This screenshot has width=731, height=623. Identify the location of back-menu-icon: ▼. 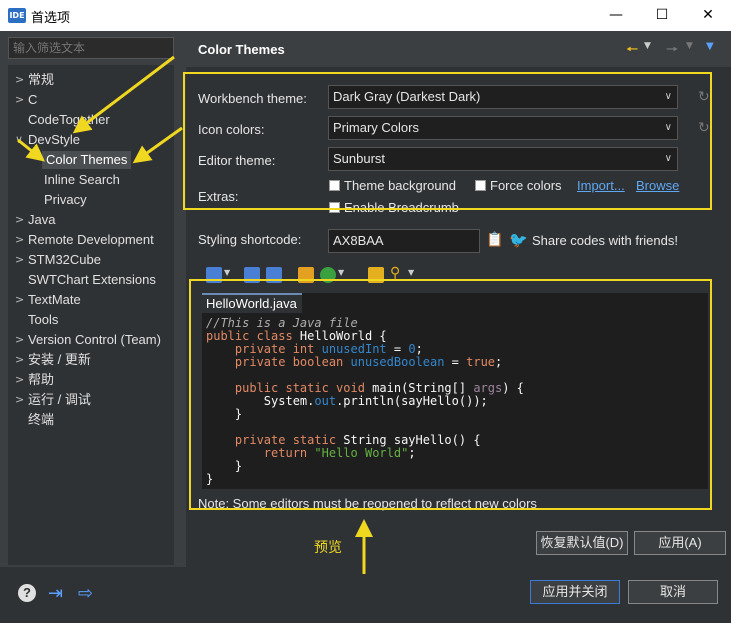
(647, 46).